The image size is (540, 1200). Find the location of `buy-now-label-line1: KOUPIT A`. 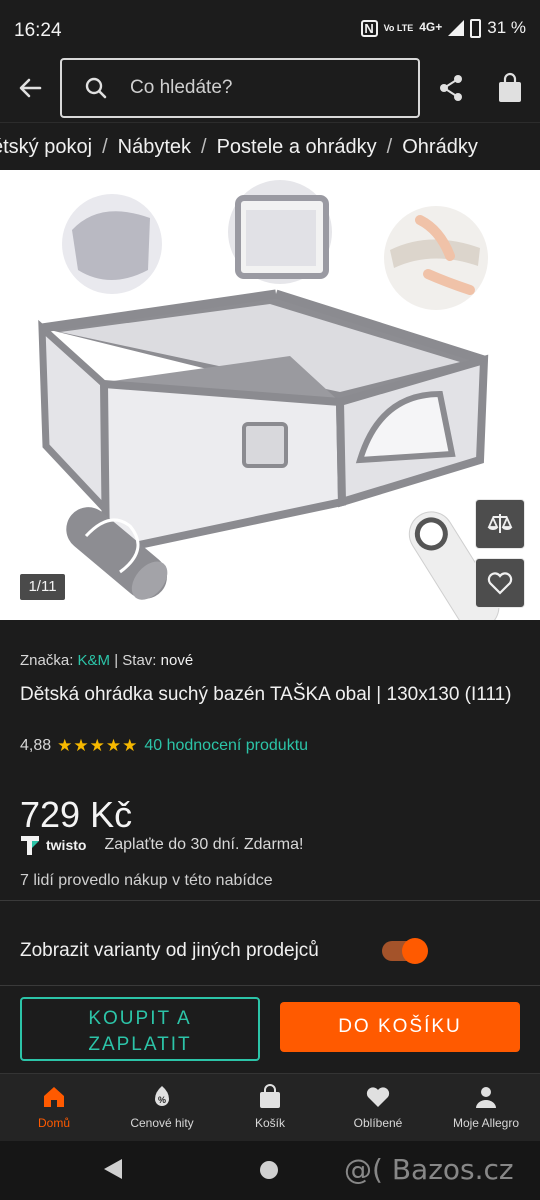

buy-now-label-line1: KOUPIT A is located at coordinates (140, 1018).